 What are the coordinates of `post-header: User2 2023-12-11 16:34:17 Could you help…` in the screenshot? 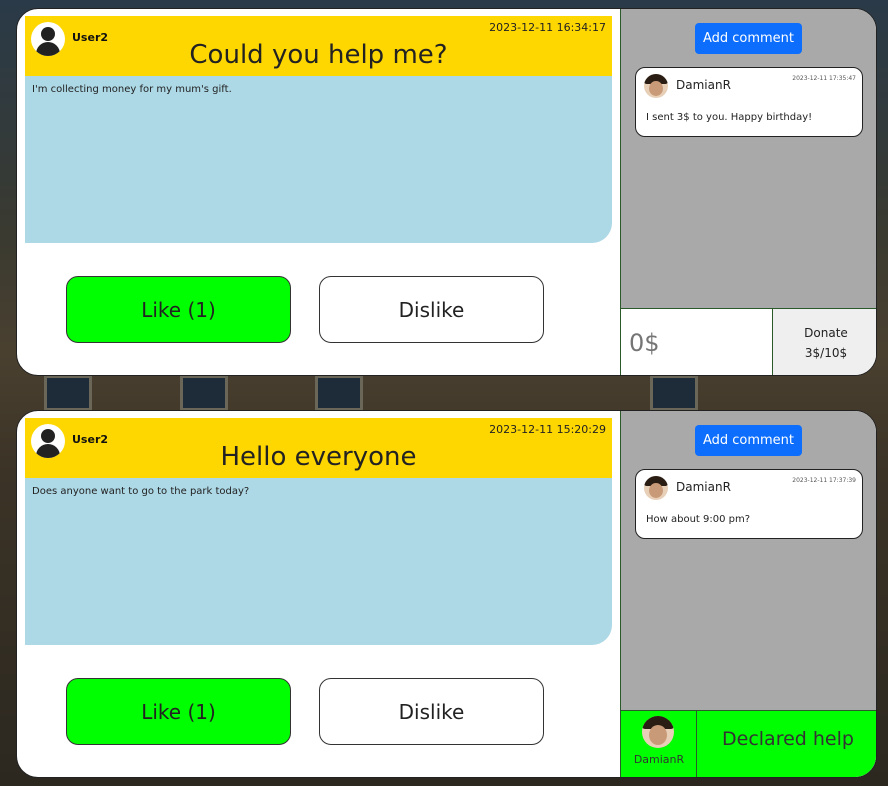 It's located at (318, 46).